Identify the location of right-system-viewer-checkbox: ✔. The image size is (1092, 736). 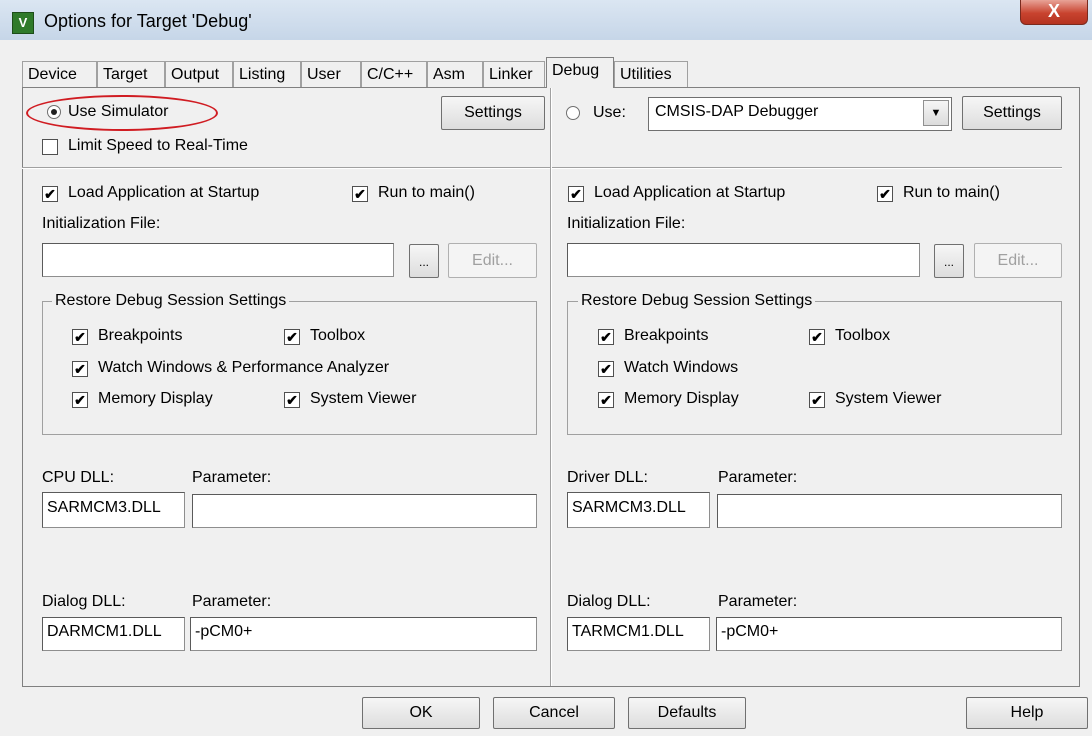
(817, 400).